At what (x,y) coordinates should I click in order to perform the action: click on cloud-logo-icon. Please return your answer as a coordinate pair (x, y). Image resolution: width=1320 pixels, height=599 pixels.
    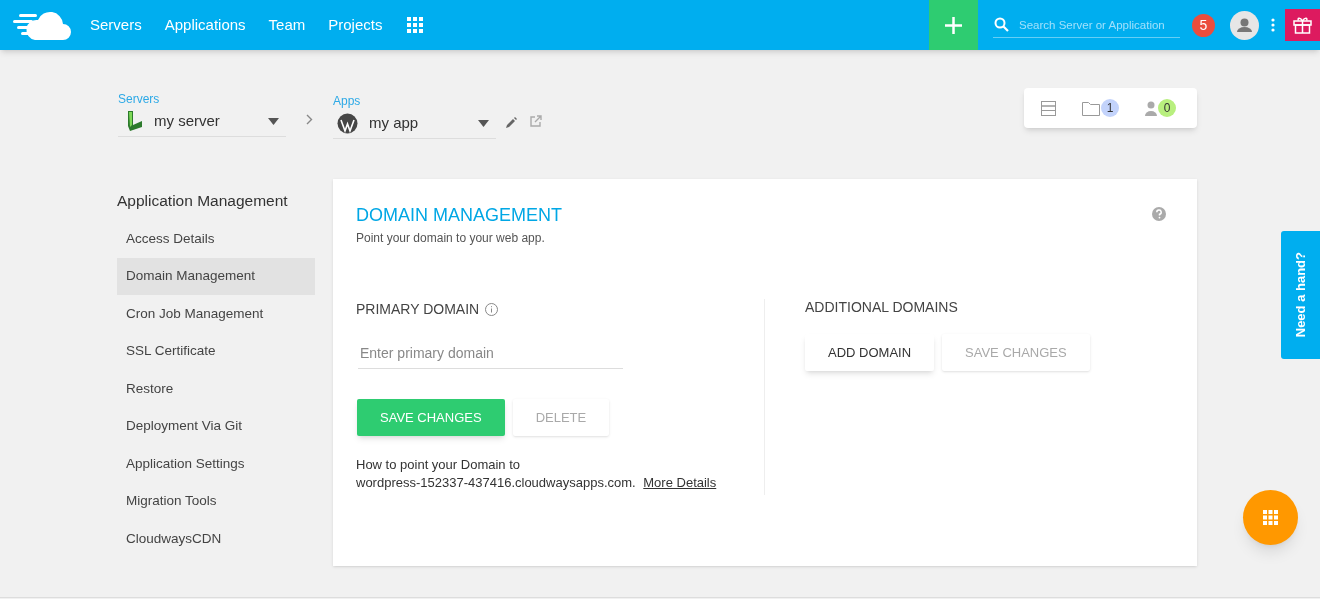
    Looking at the image, I should click on (42, 25).